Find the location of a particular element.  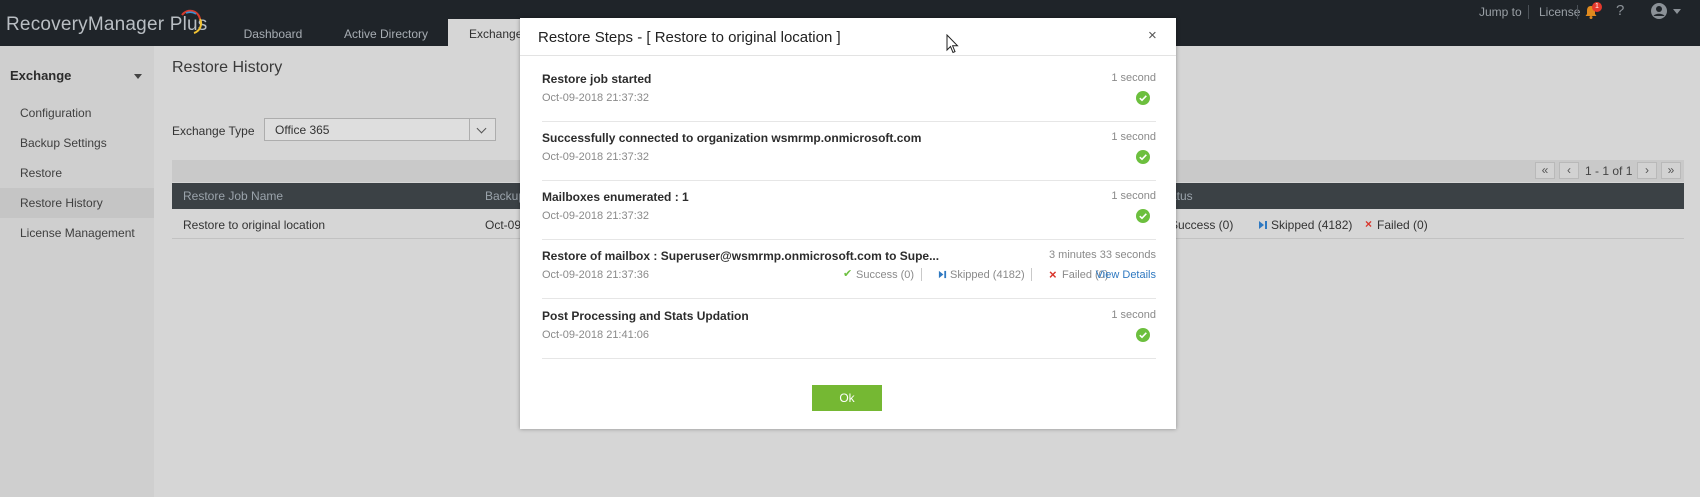

sidebar-item-label: Restore is located at coordinates (41, 173).